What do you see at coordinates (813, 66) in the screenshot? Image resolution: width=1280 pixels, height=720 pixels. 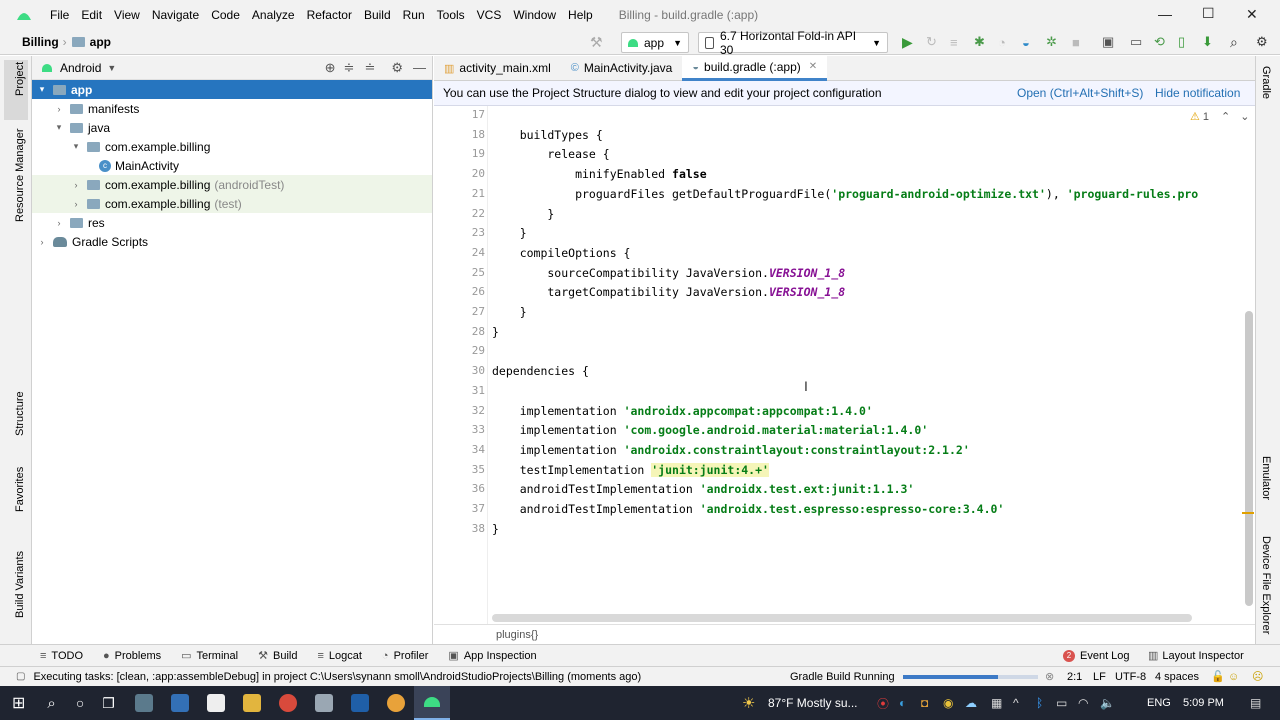 I see `close-tab-icon: ✕` at bounding box center [813, 66].